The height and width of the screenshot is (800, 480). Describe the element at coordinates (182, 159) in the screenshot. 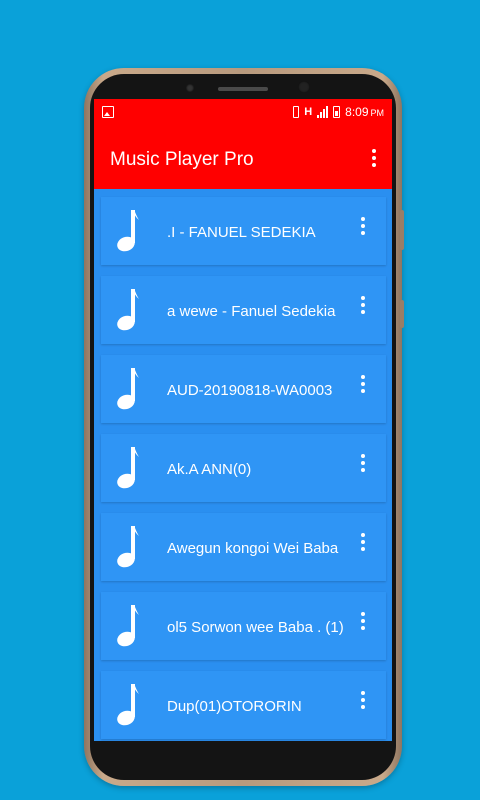

I see `app-title: Music Player Pro` at that location.